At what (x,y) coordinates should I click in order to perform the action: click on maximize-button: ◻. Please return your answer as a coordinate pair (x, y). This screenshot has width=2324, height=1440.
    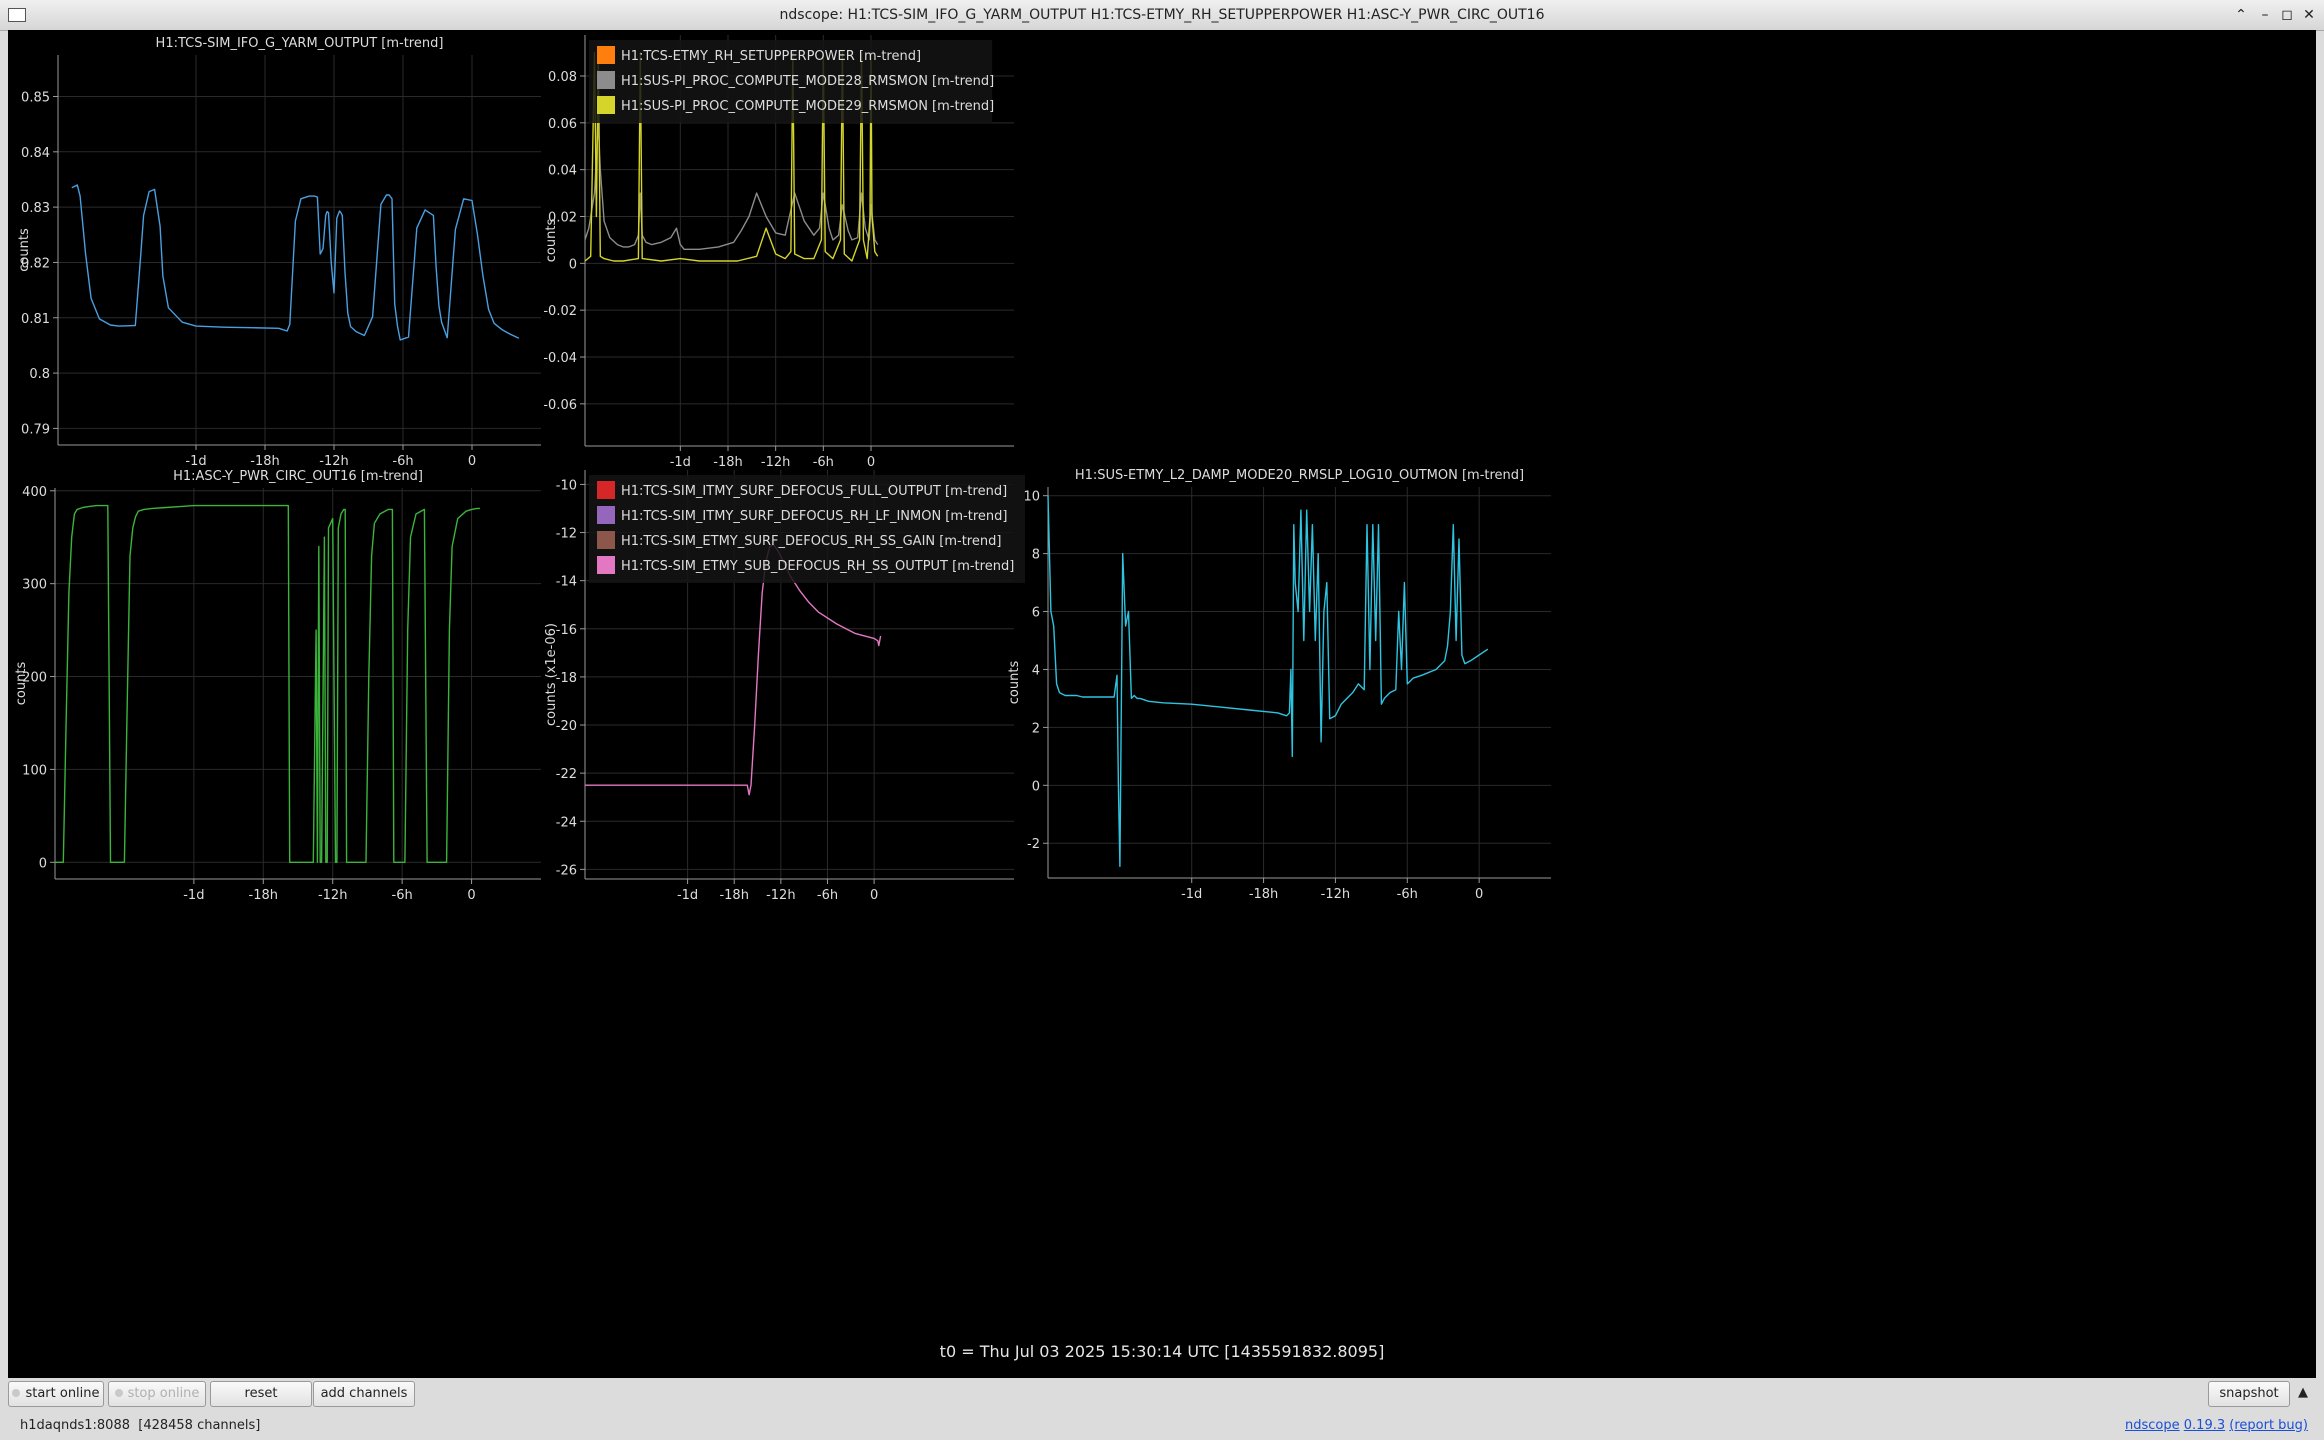
    Looking at the image, I should click on (2287, 15).